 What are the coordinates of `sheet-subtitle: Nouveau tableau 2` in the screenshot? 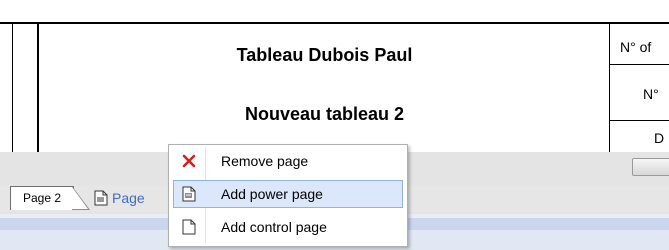 It's located at (324, 114).